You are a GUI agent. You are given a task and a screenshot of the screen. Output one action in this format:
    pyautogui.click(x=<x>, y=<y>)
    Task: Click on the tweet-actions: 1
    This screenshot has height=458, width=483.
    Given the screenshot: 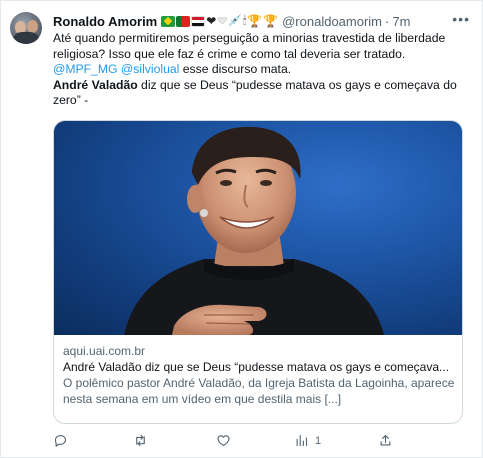 What is the action you would take?
    pyautogui.click(x=263, y=441)
    